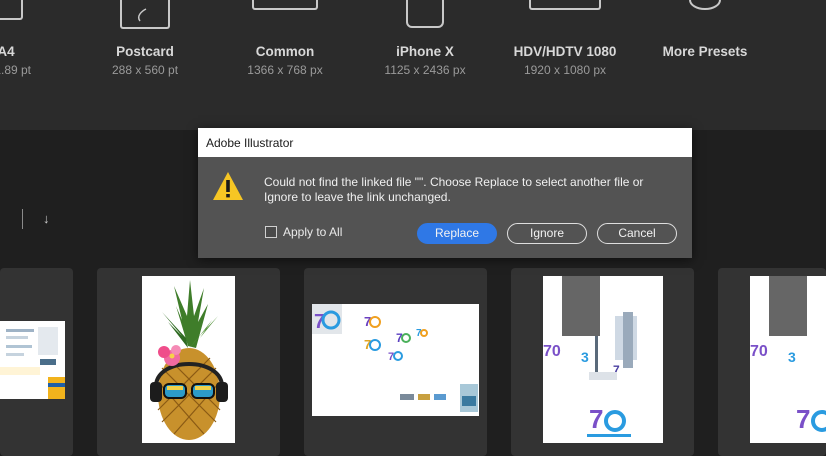 The height and width of the screenshot is (456, 826). What do you see at coordinates (637, 233) in the screenshot?
I see `cancel-button: Cancel` at bounding box center [637, 233].